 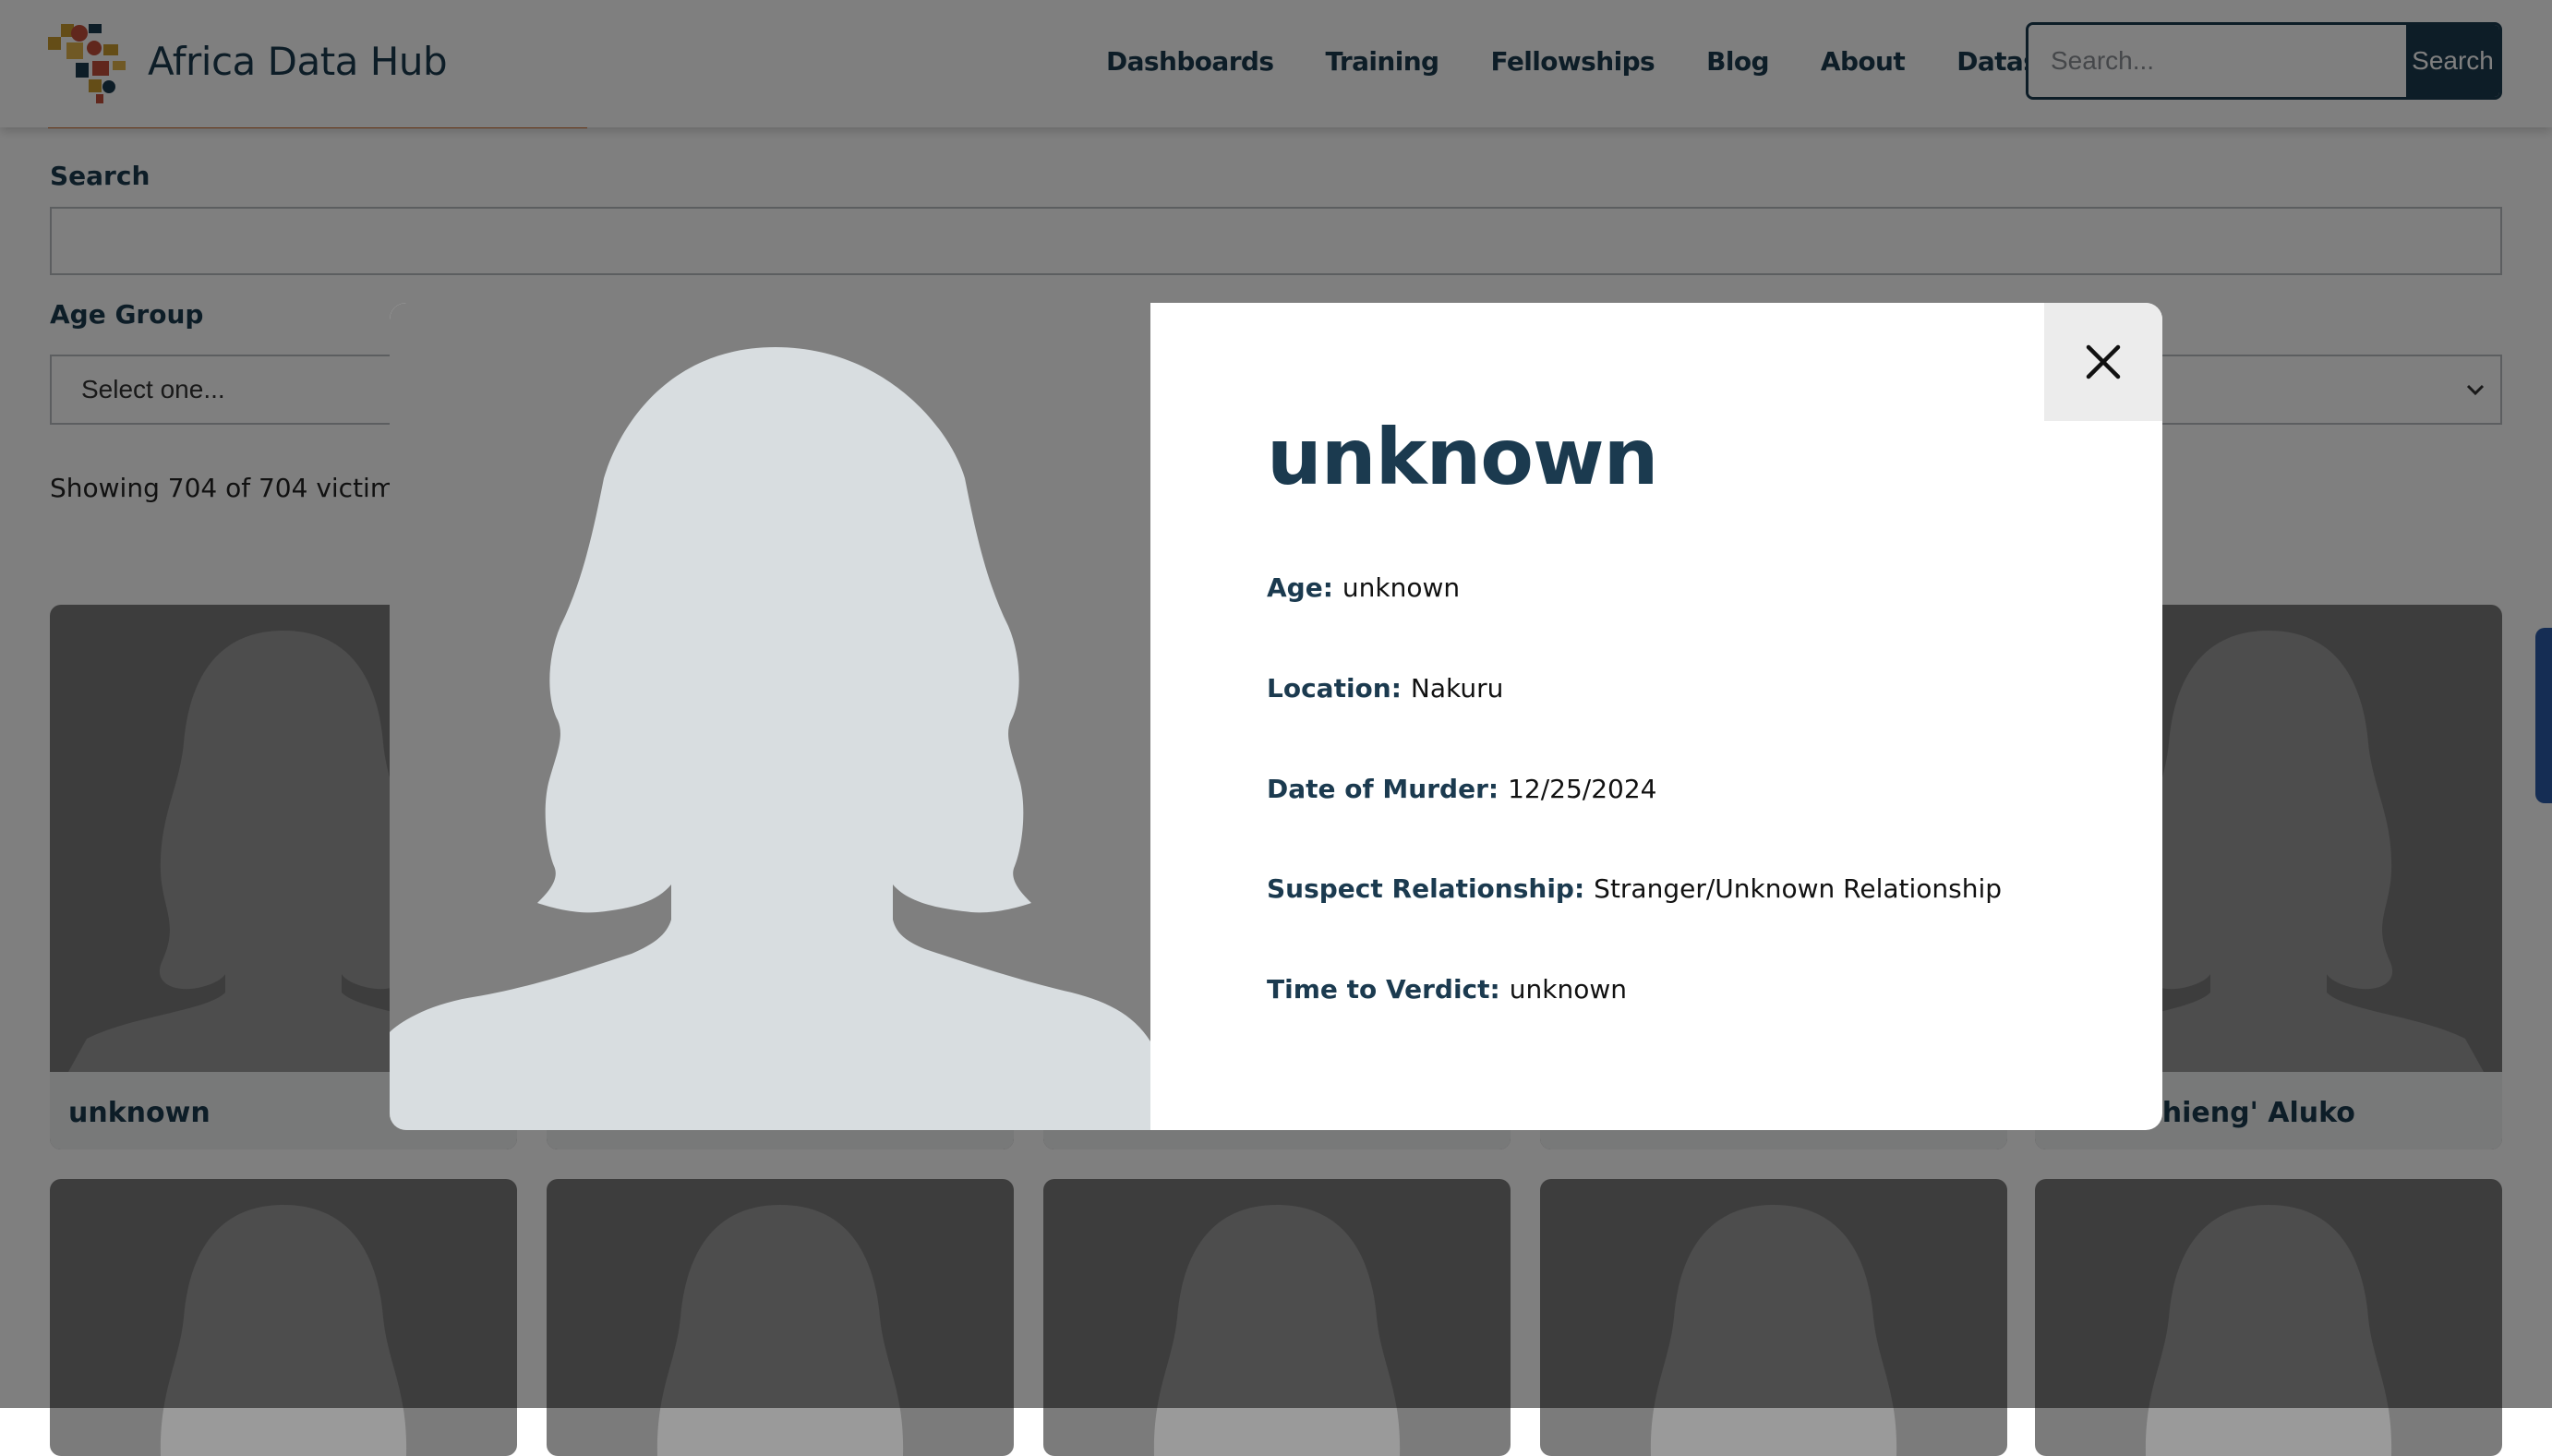 What do you see at coordinates (1426, 888) in the screenshot?
I see `detail-suspect-key: Suspect Relationship:` at bounding box center [1426, 888].